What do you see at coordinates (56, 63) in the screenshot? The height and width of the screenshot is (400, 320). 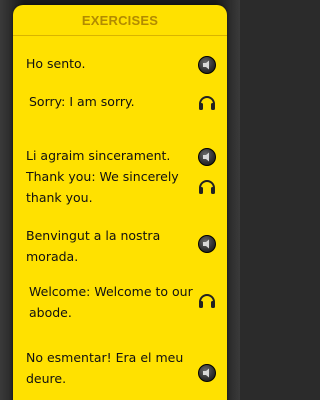 I see `native-phrase-text: Ho sento.` at bounding box center [56, 63].